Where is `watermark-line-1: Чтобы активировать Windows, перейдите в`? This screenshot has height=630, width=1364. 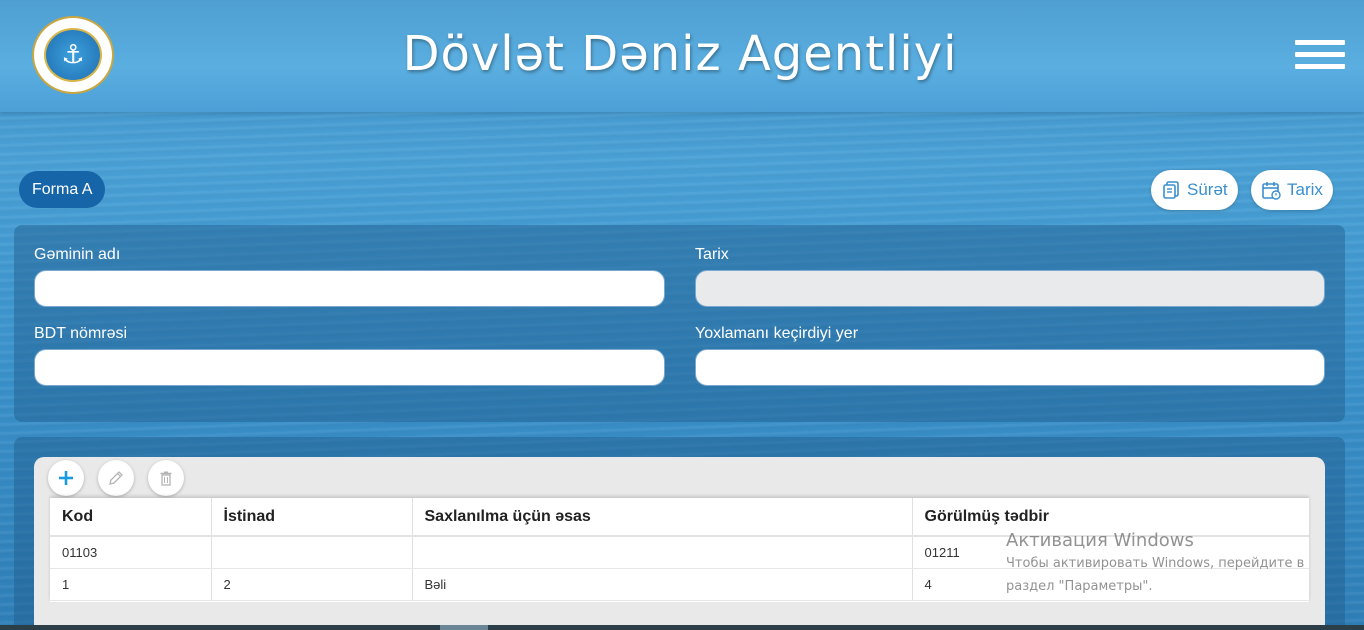 watermark-line-1: Чтобы активировать Windows, перейдите в is located at coordinates (1155, 563).